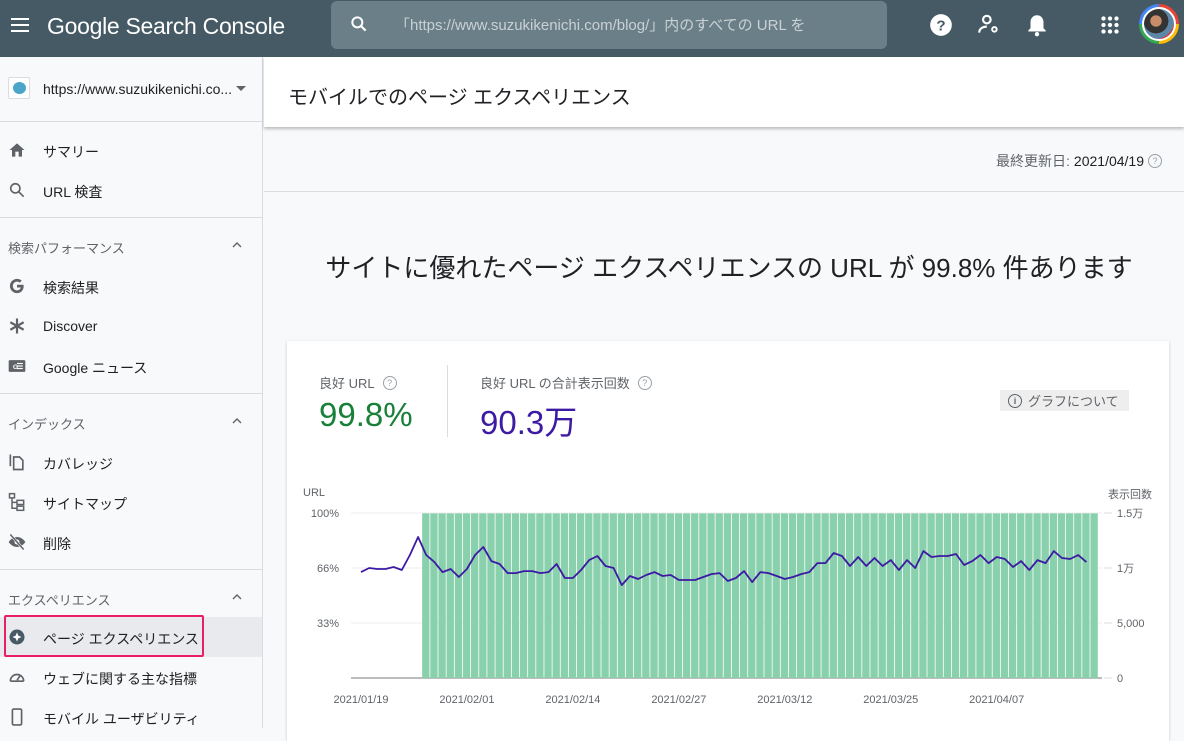 Image resolution: width=1184 pixels, height=741 pixels. What do you see at coordinates (131, 462) in the screenshot?
I see `sidebar-item-coverage: カバレッジ` at bounding box center [131, 462].